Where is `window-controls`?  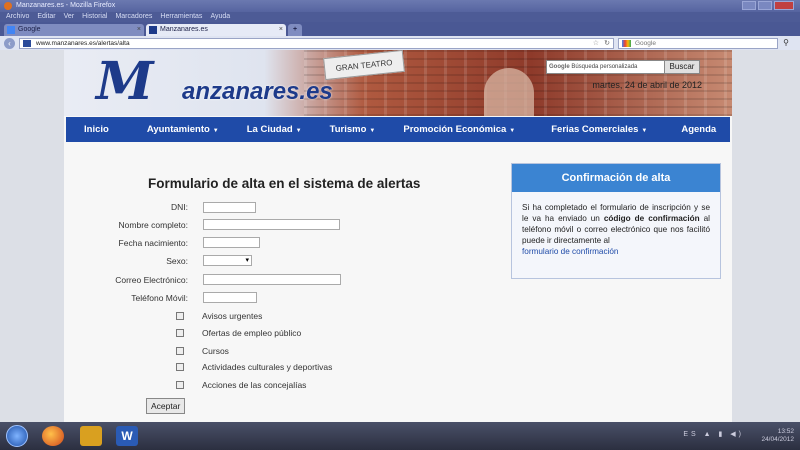
window-controls is located at coordinates (768, 5).